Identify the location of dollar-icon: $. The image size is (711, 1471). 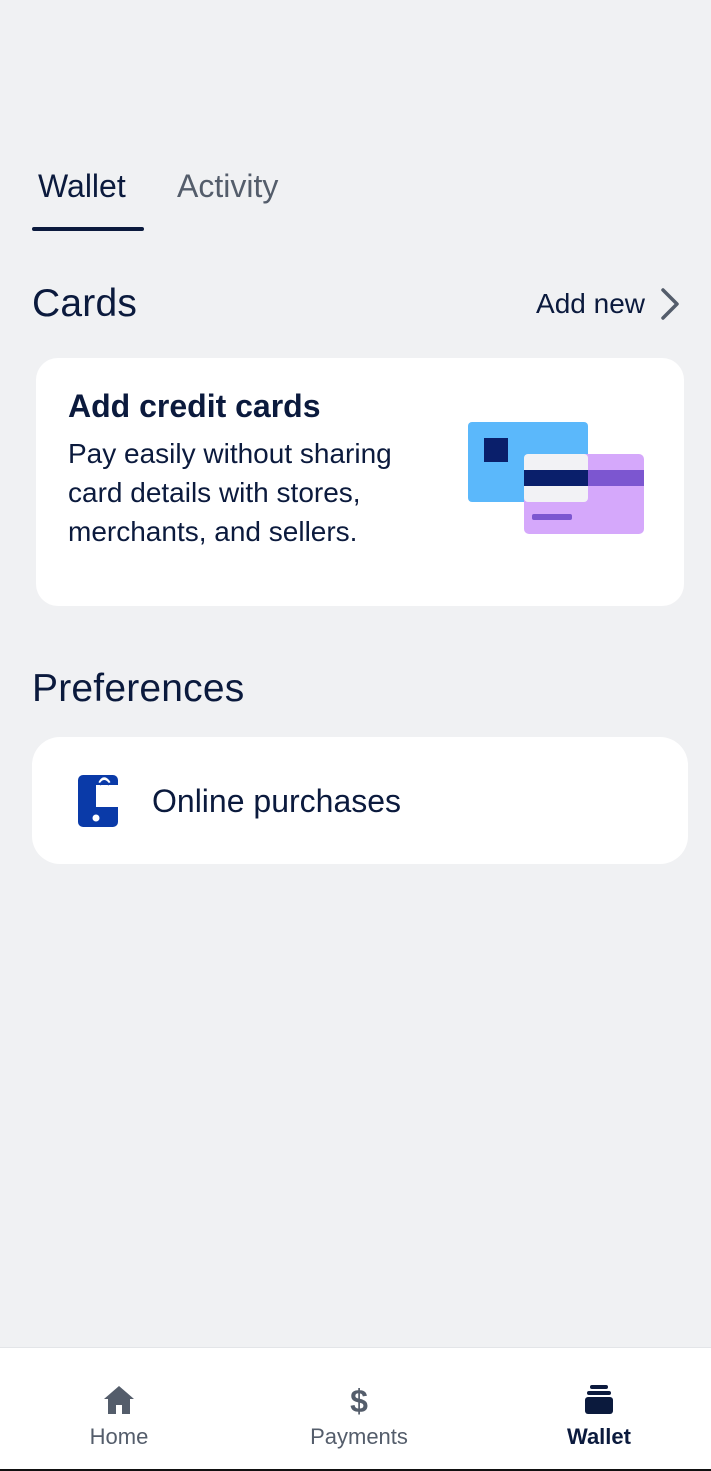
(359, 1400).